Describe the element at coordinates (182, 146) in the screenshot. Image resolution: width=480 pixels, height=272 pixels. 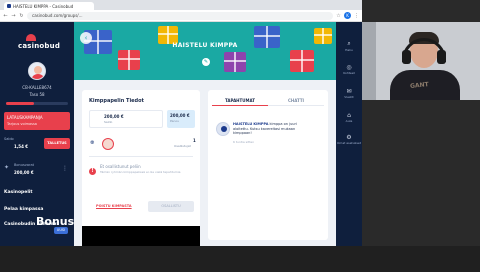
I see `member-label: Osallistujat` at that location.